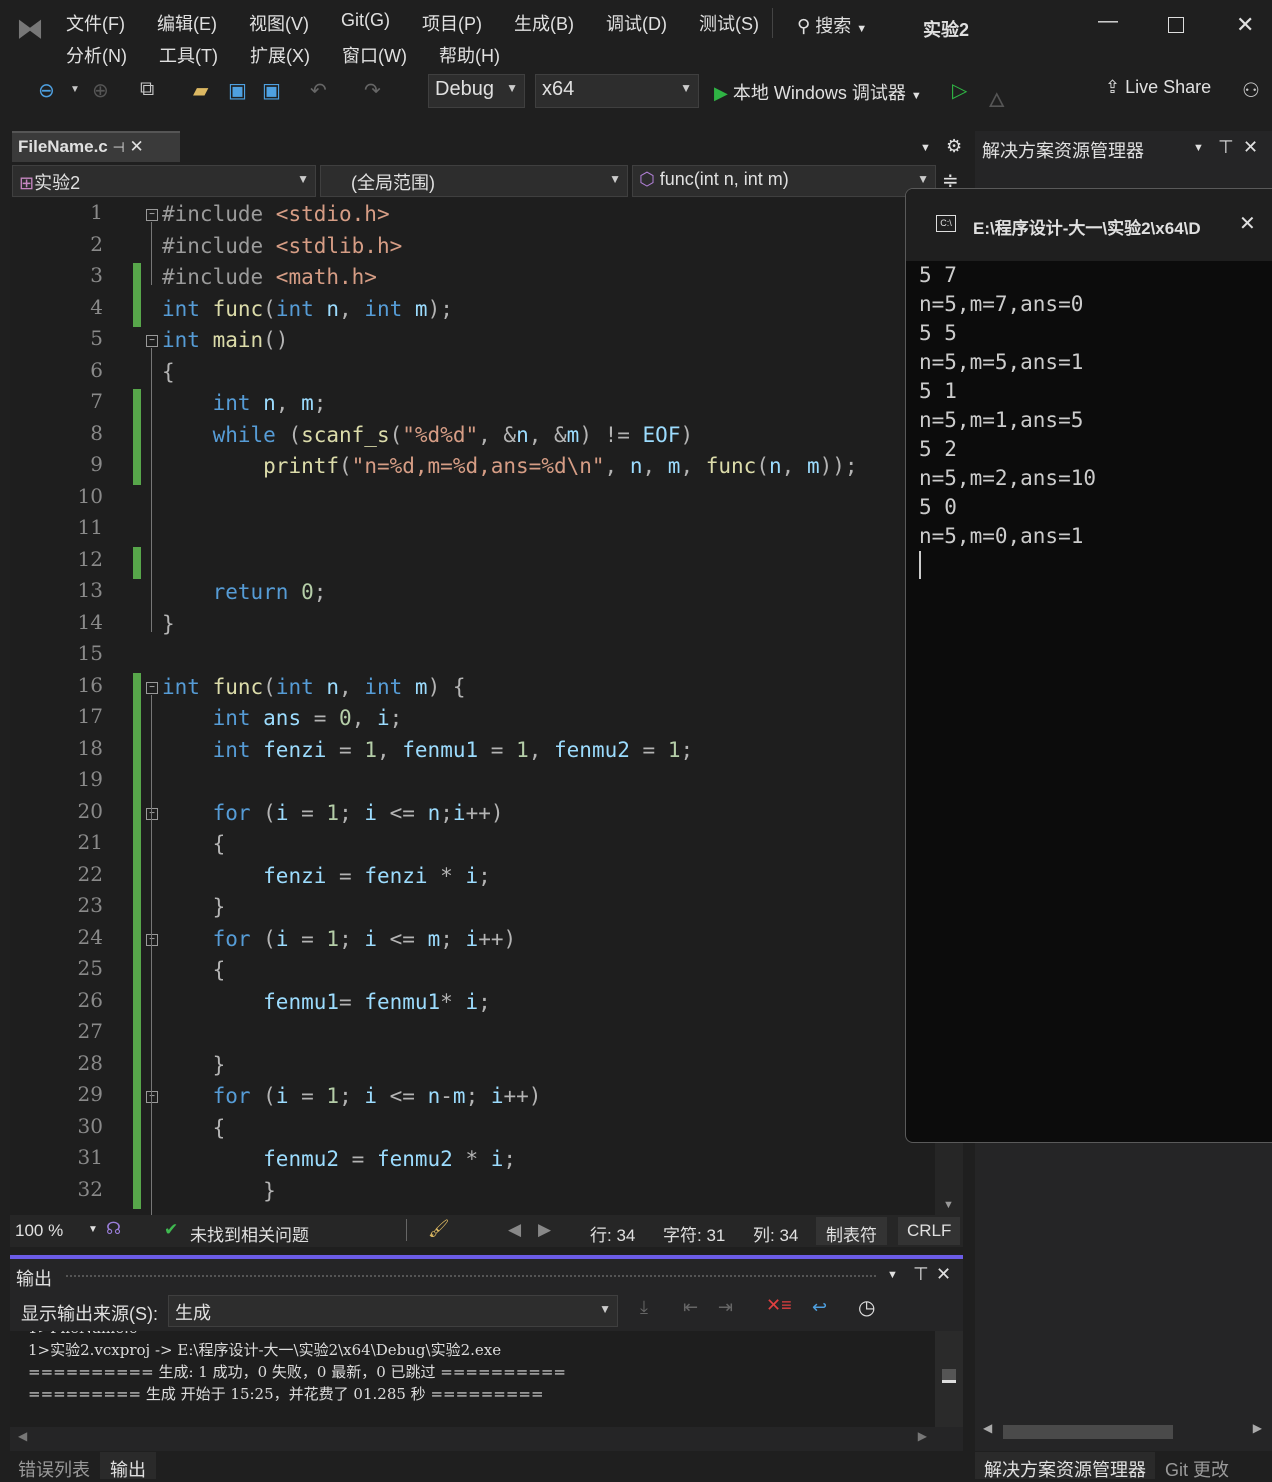 The image size is (1272, 1482). Describe the element at coordinates (374, 55) in the screenshot. I see `menu-window: 窗口(W)` at that location.